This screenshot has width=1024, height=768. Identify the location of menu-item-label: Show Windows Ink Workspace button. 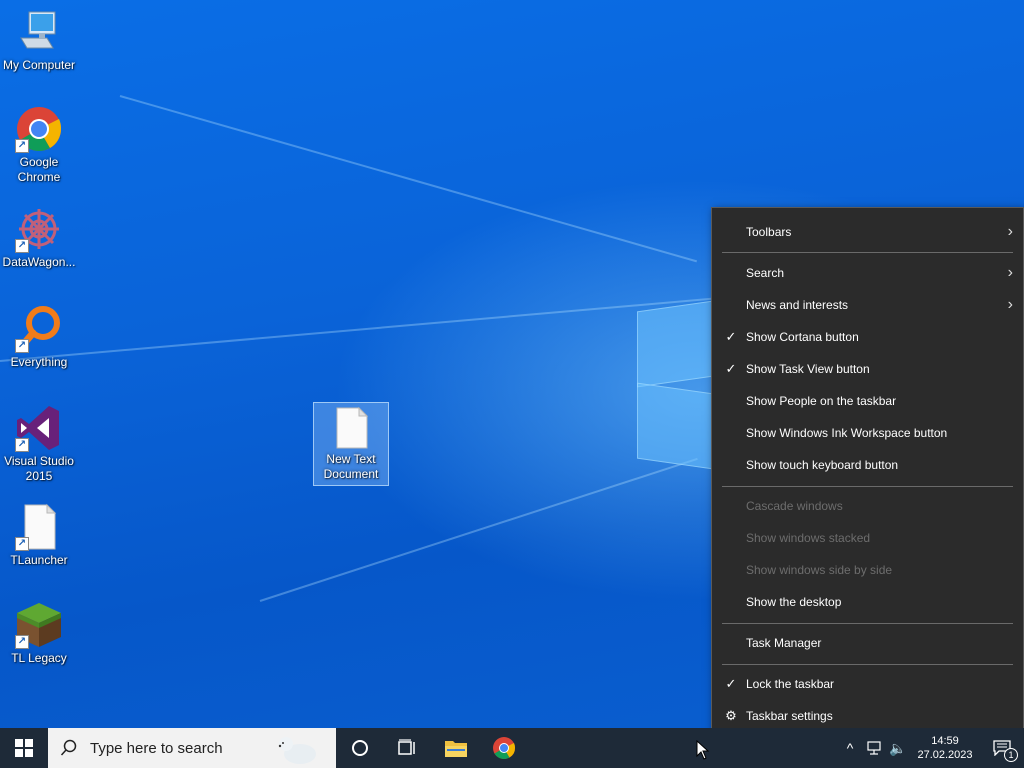
(847, 433).